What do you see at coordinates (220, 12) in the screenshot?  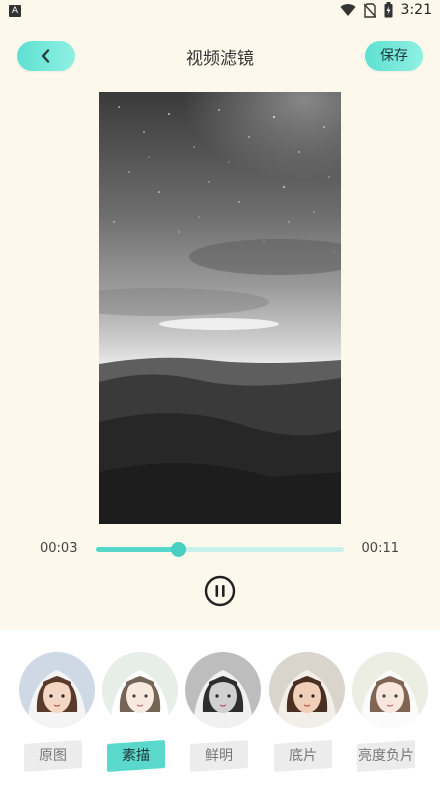 I see `status-bar: A 3:21` at bounding box center [220, 12].